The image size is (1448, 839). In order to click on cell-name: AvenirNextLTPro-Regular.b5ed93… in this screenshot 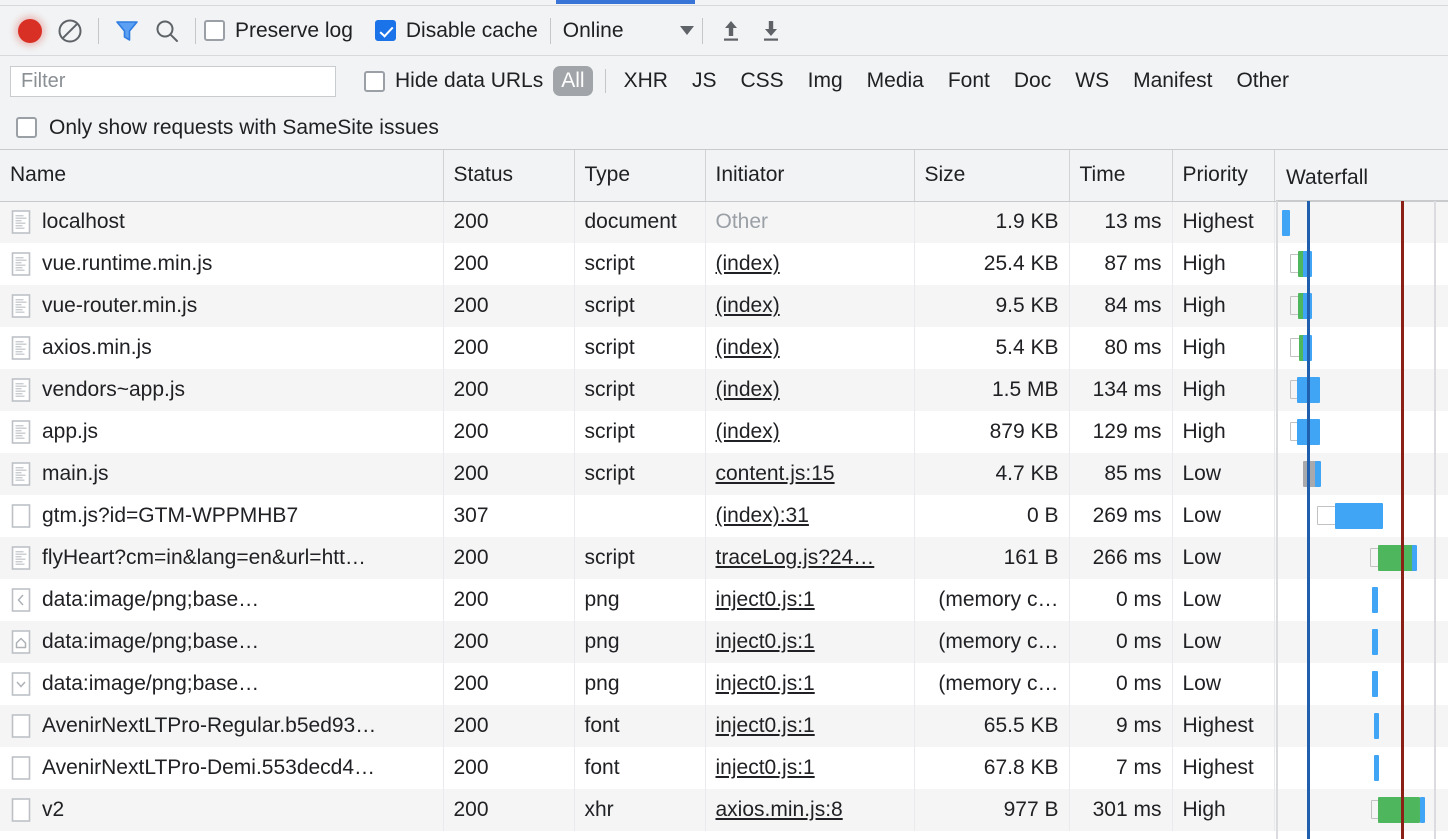, I will do `click(222, 726)`.